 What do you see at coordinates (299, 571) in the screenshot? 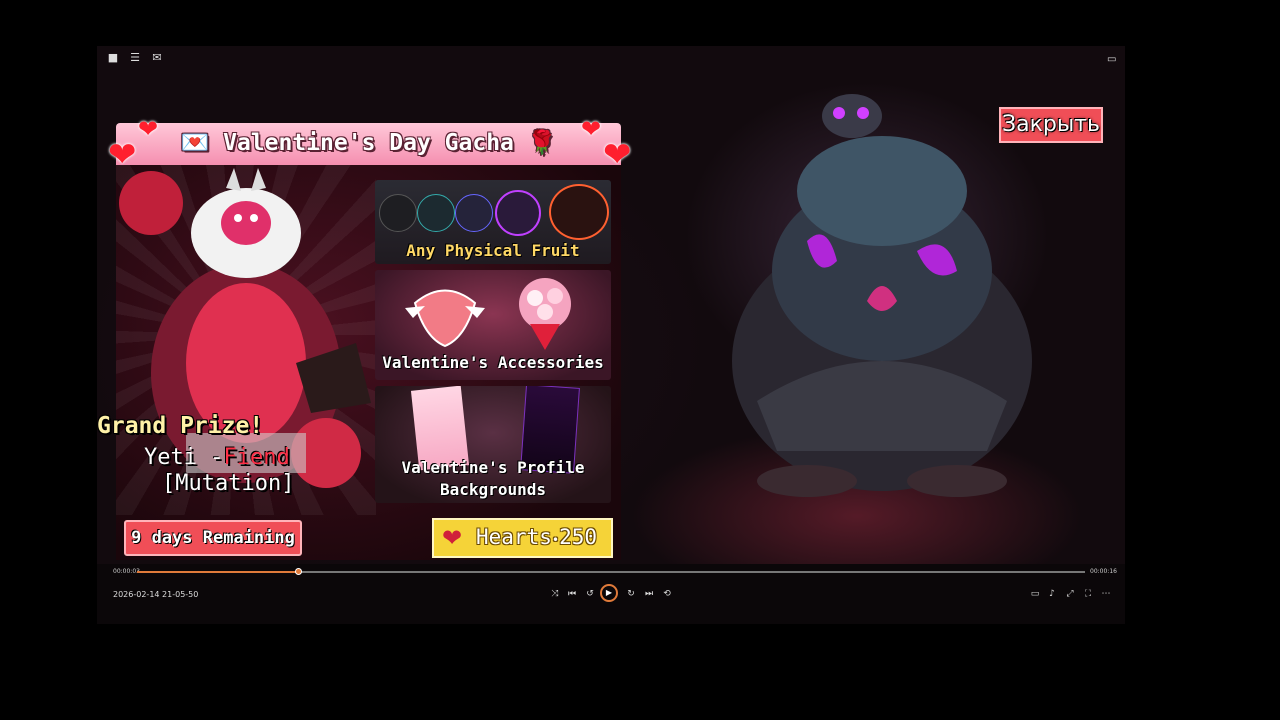
I see `progress-handle` at bounding box center [299, 571].